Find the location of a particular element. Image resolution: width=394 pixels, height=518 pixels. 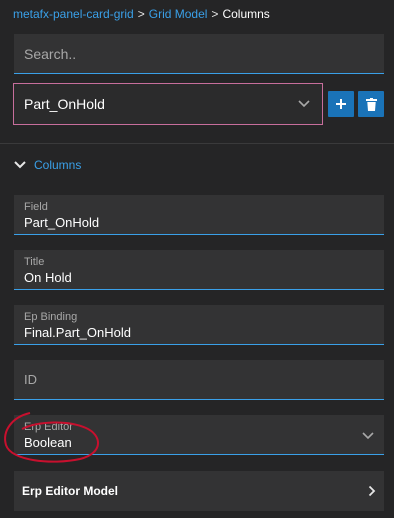

delete-column-button is located at coordinates (371, 104).